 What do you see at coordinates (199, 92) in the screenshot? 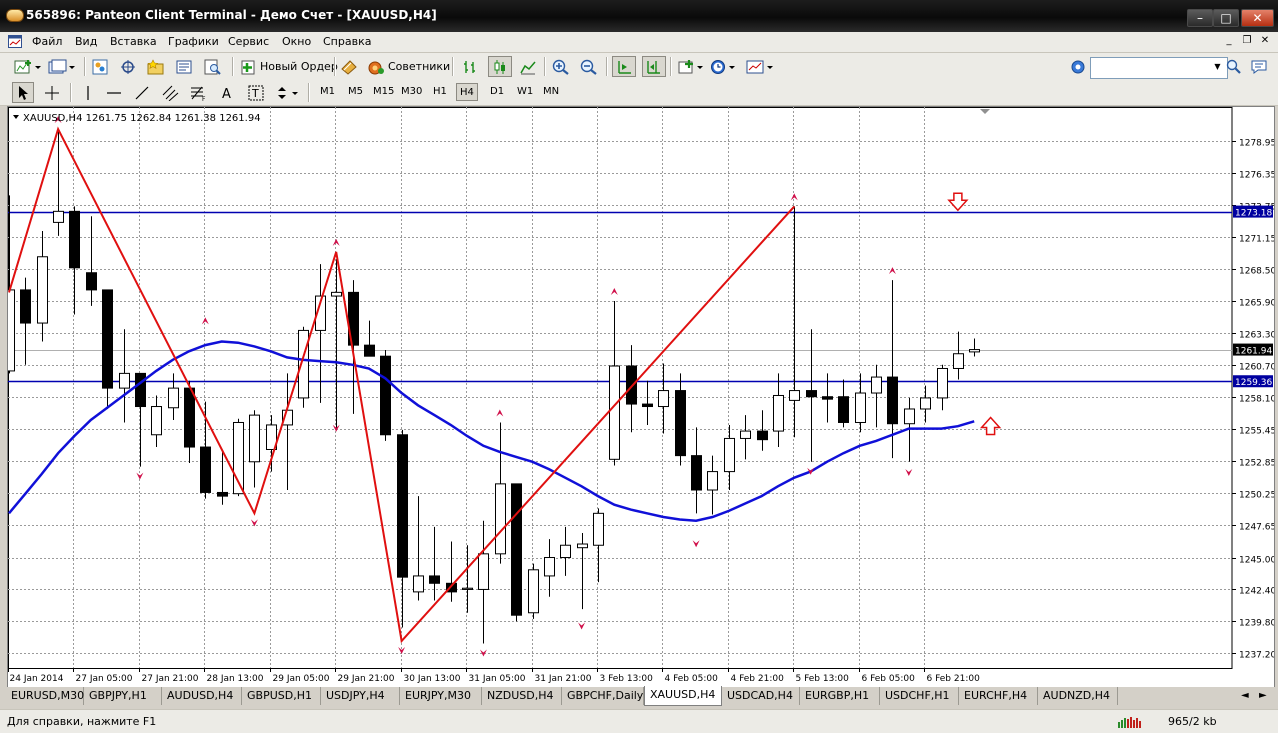
I see `fibonacci-tool: F` at bounding box center [199, 92].